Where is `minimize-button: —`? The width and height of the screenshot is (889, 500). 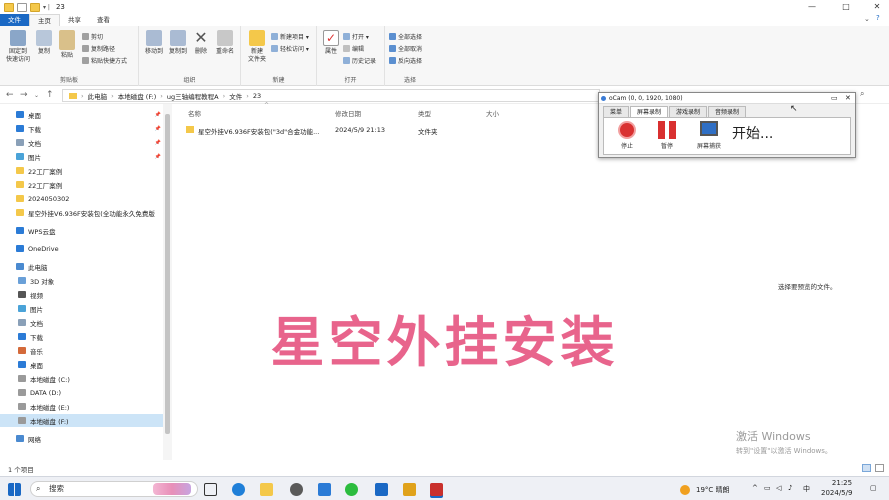
minimize-button: — is located at coordinates (812, 7).